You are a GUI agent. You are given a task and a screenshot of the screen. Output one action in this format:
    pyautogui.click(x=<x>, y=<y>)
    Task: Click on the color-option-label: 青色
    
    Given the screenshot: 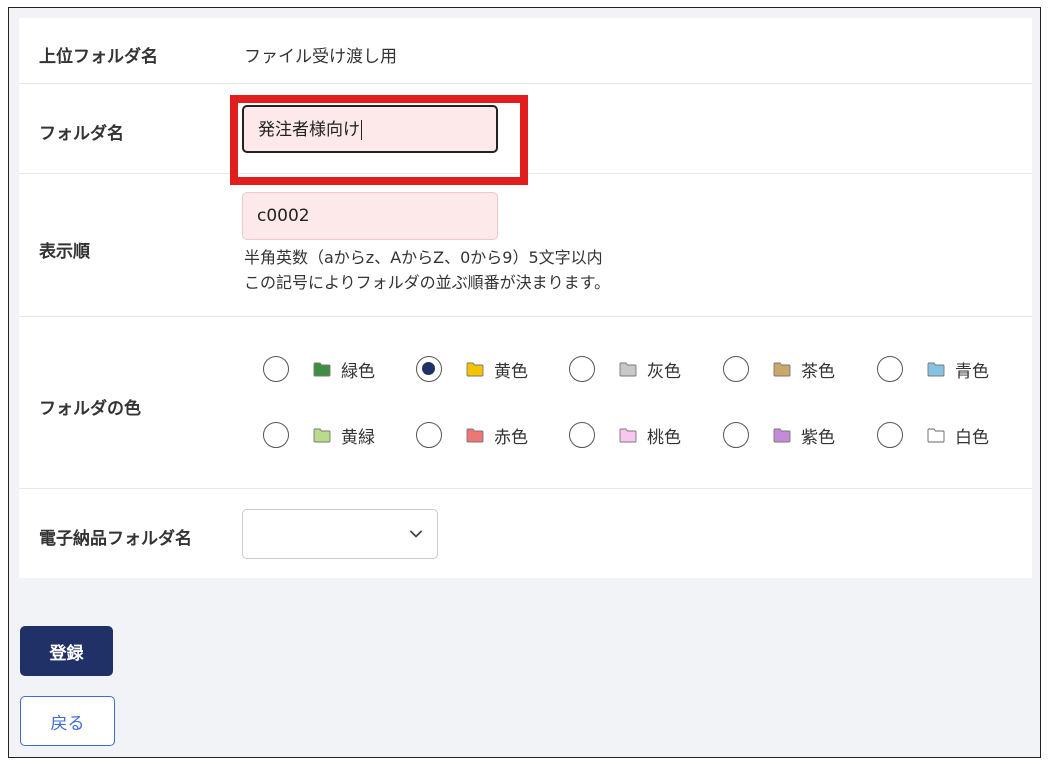 What is the action you would take?
    pyautogui.click(x=972, y=371)
    